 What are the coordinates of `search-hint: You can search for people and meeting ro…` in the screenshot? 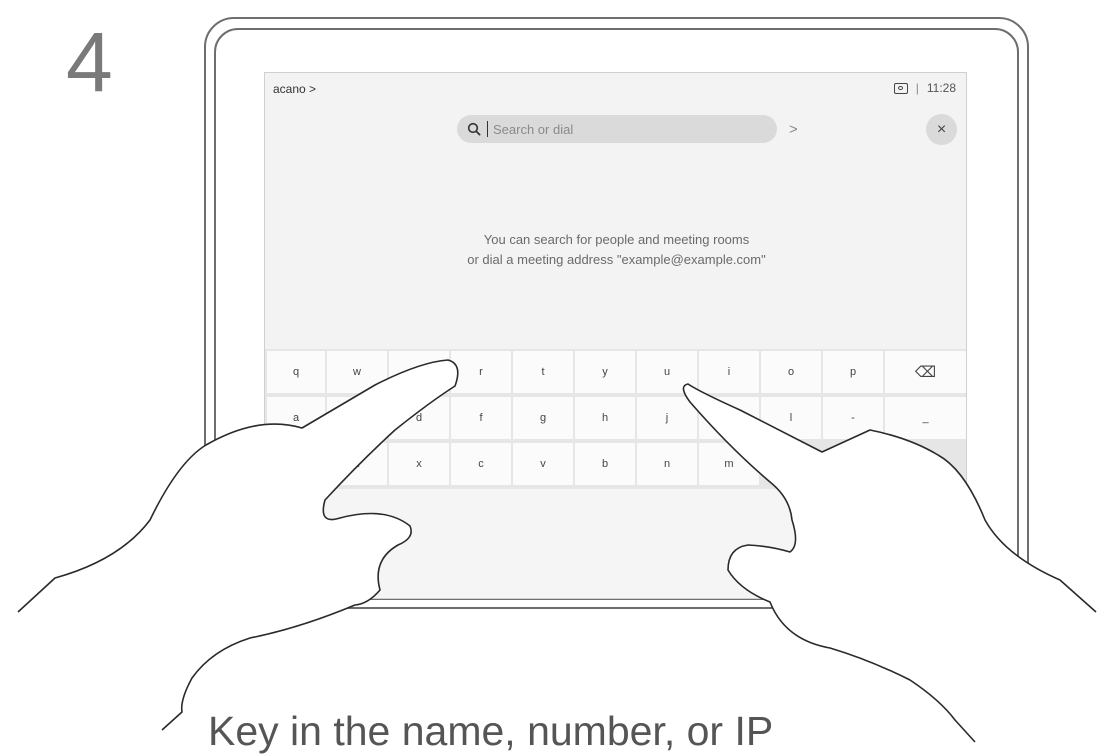 It's located at (615, 250).